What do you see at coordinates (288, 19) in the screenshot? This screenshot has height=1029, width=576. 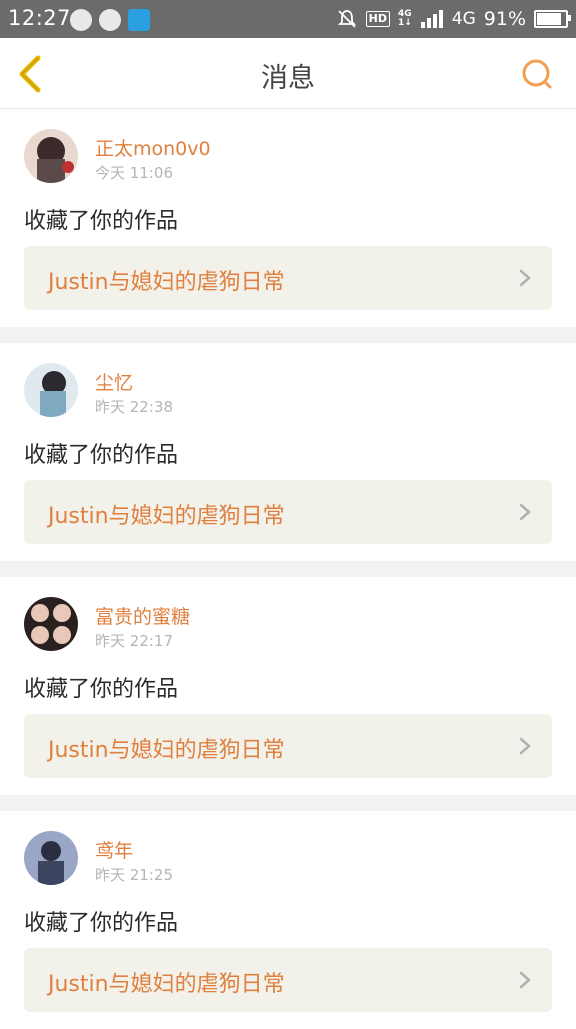 I see `status-bar: 12:27 HD 4G 1↓ 4G 91%` at bounding box center [288, 19].